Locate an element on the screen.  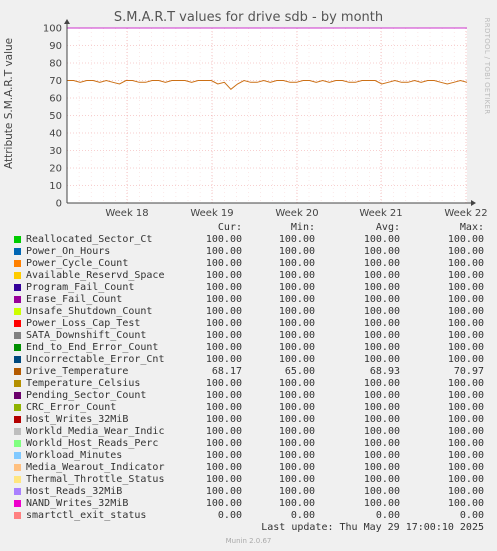
legend-header-cur: Cur: is located at coordinates (229, 227).